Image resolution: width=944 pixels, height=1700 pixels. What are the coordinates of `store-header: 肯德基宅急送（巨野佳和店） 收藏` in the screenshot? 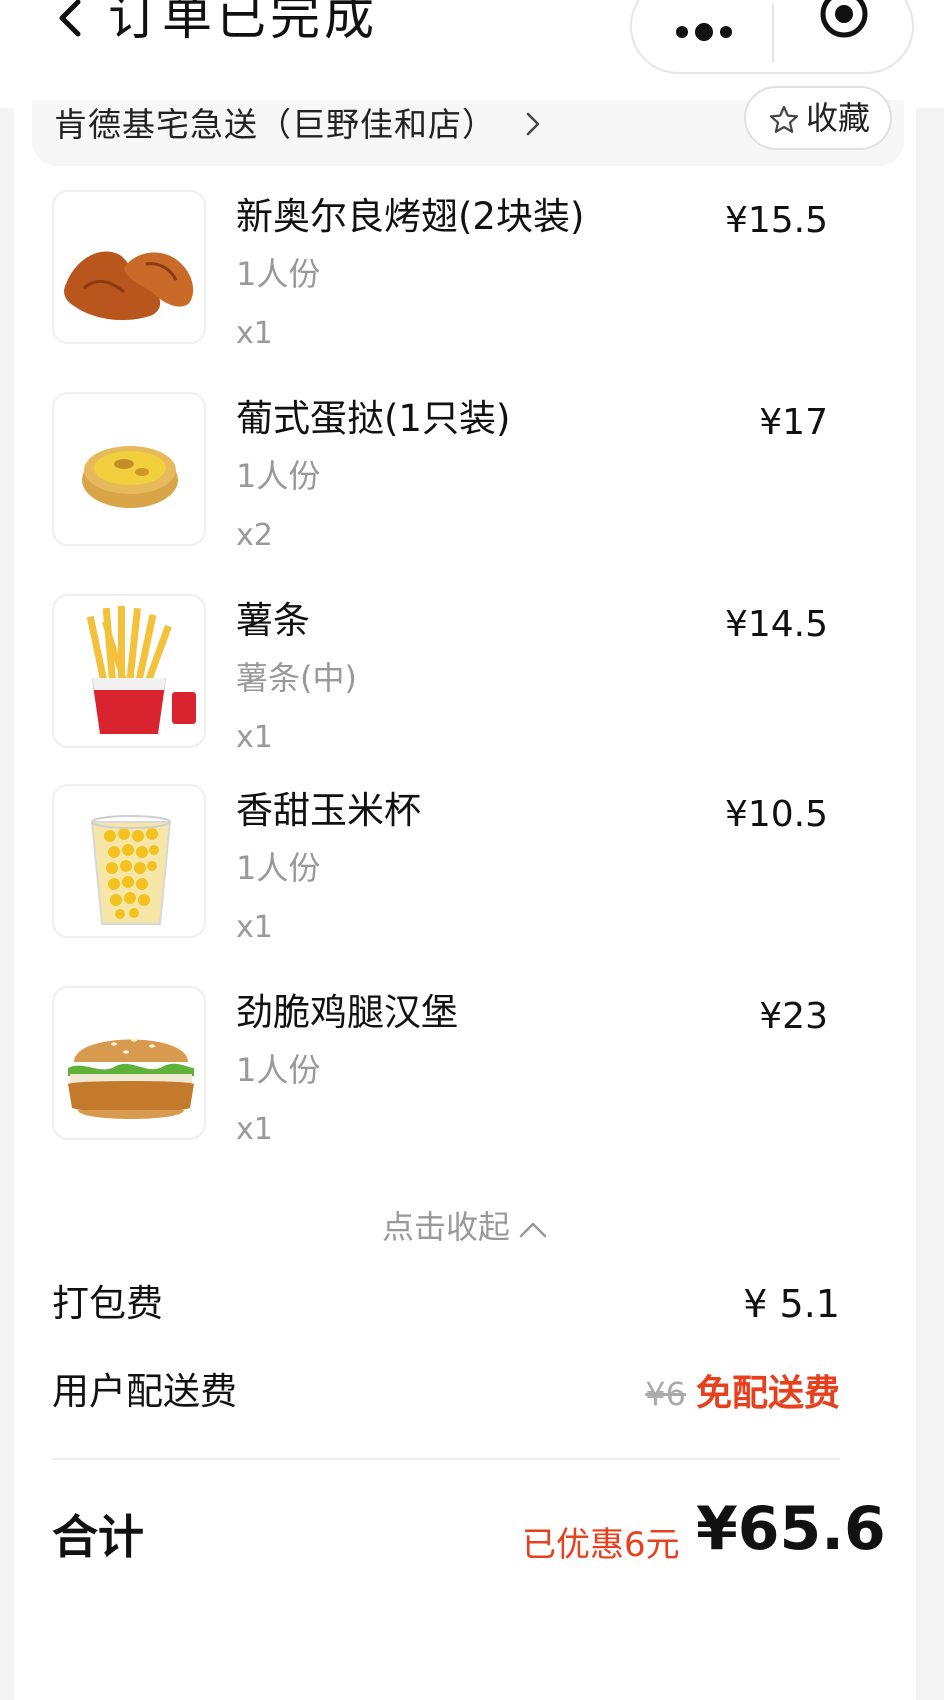 It's located at (468, 126).